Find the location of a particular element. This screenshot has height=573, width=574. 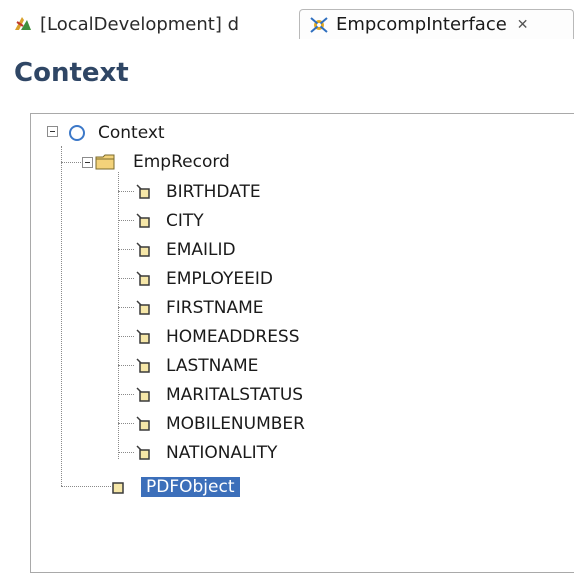

tab-empcomp-interface: EmpcompInterface ✕ is located at coordinates (436, 24).